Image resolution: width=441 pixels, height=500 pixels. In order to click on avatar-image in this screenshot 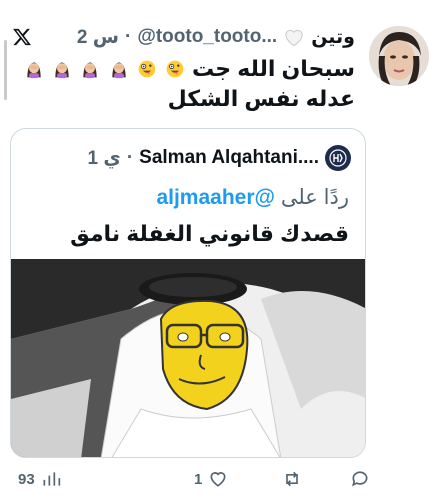, I will do `click(399, 56)`.